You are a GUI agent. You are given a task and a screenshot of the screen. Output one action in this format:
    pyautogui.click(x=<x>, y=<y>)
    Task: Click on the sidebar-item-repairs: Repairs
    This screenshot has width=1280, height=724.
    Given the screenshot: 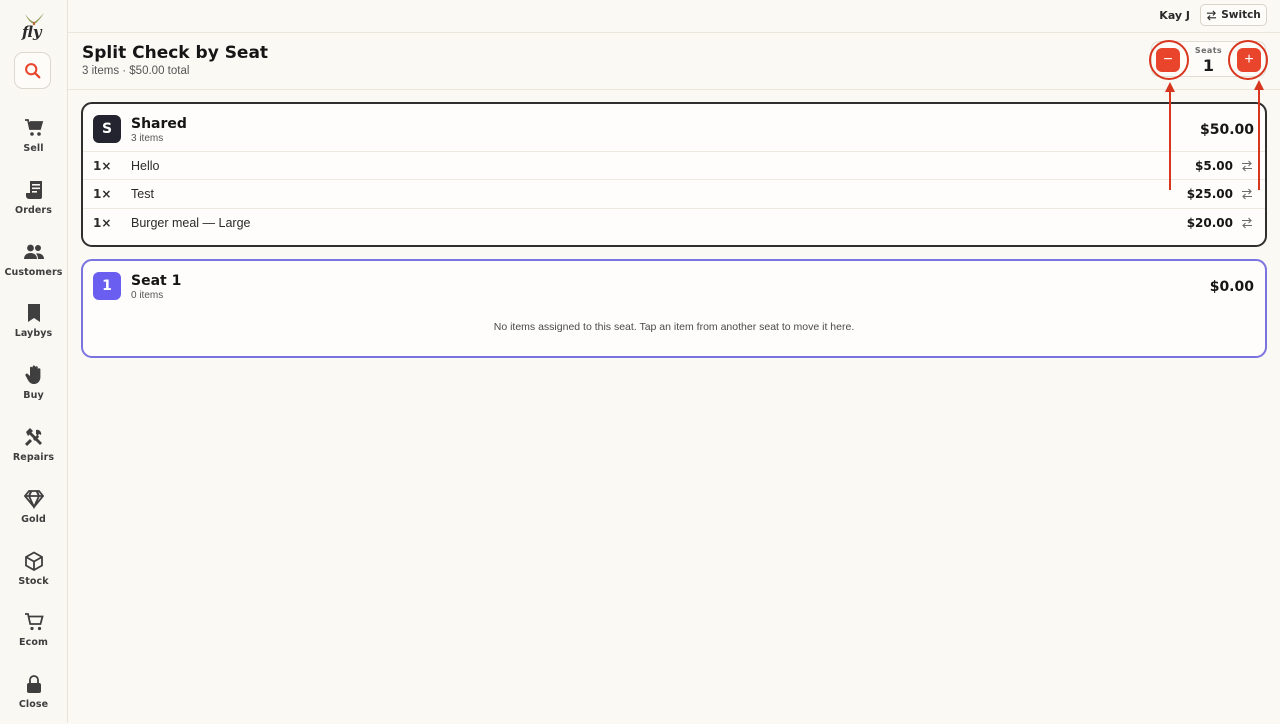 What is the action you would take?
    pyautogui.click(x=33, y=452)
    